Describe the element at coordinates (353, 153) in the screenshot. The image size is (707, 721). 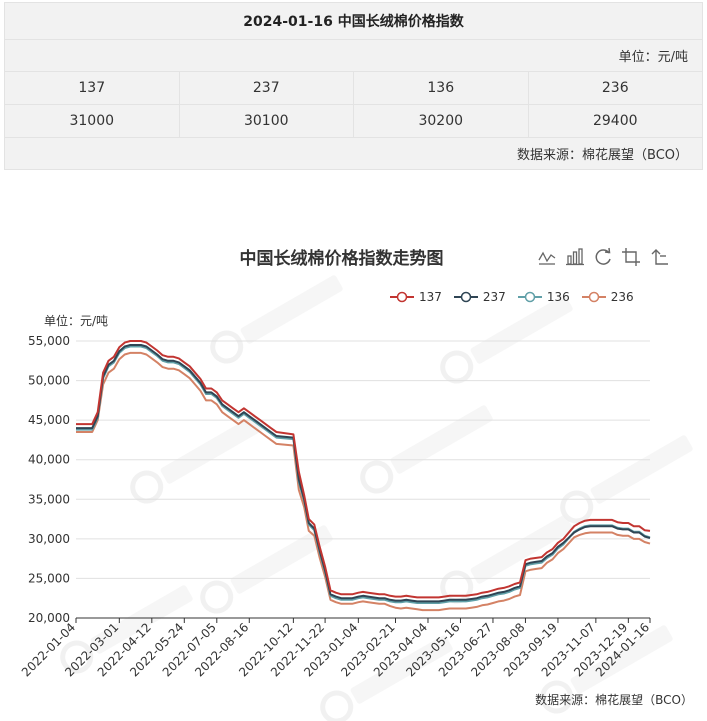
I see `table-source: 数据来源：棉花展望（BCO）` at that location.